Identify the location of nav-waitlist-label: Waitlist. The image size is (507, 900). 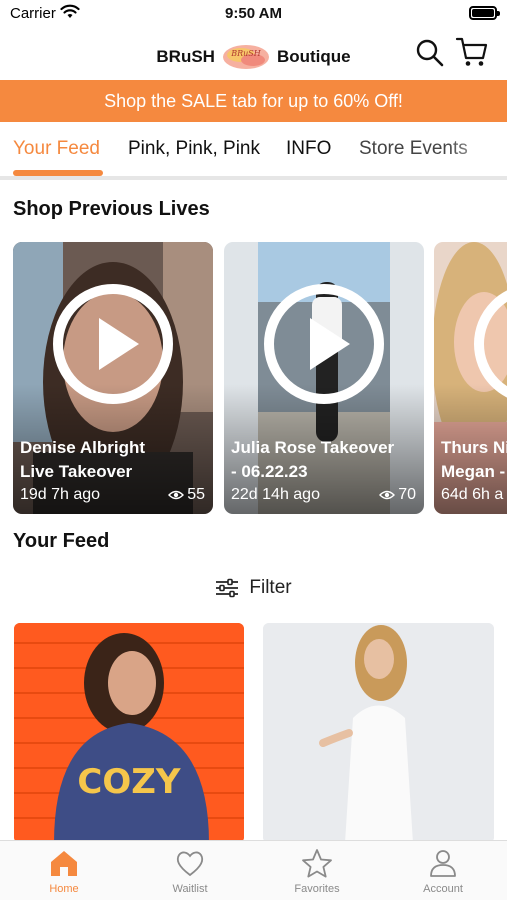
(190, 889).